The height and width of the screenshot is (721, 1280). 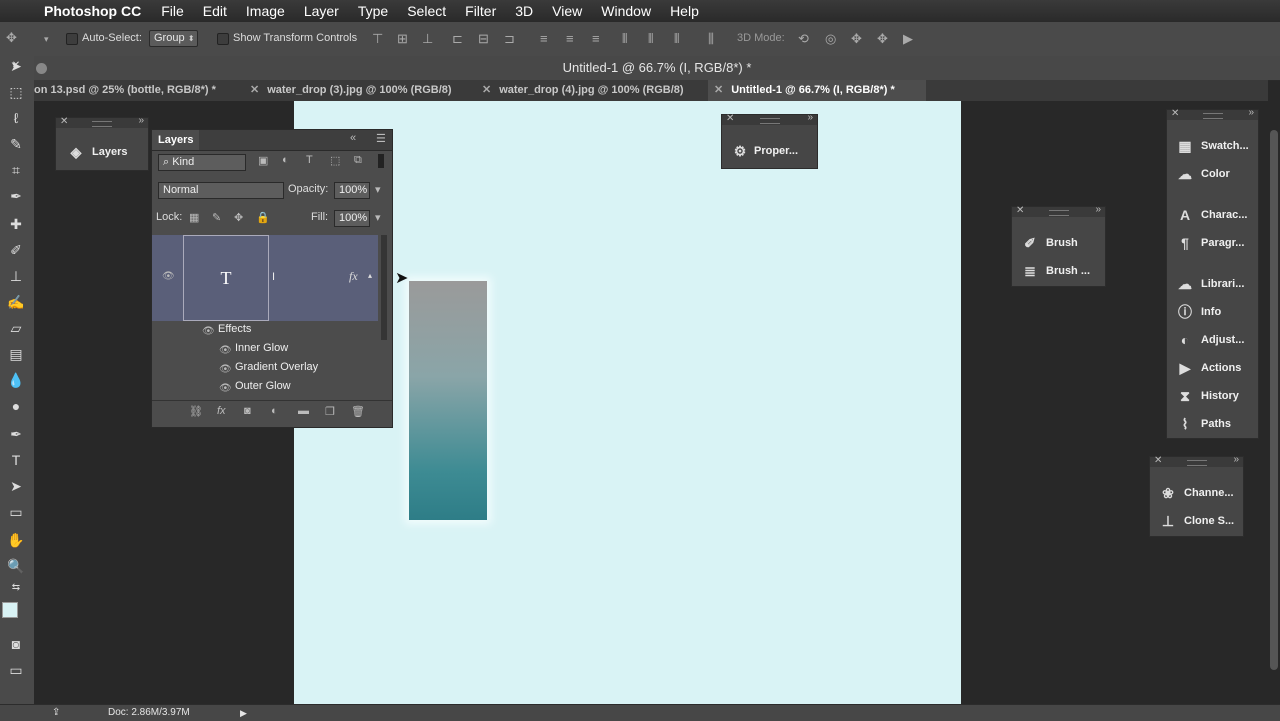 I want to click on tab-water-drop-3: ✕ water_drop (3).jpg @ 100% (RGB/8), so click(x=363, y=90).